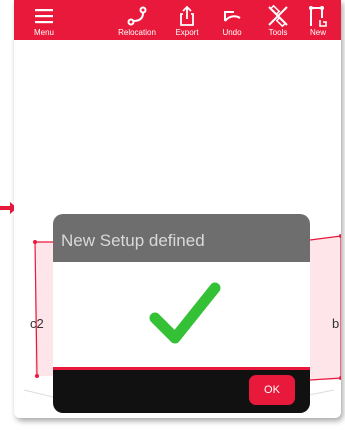 This screenshot has width=345, height=430. I want to click on menu-label: Menu, so click(43, 32).